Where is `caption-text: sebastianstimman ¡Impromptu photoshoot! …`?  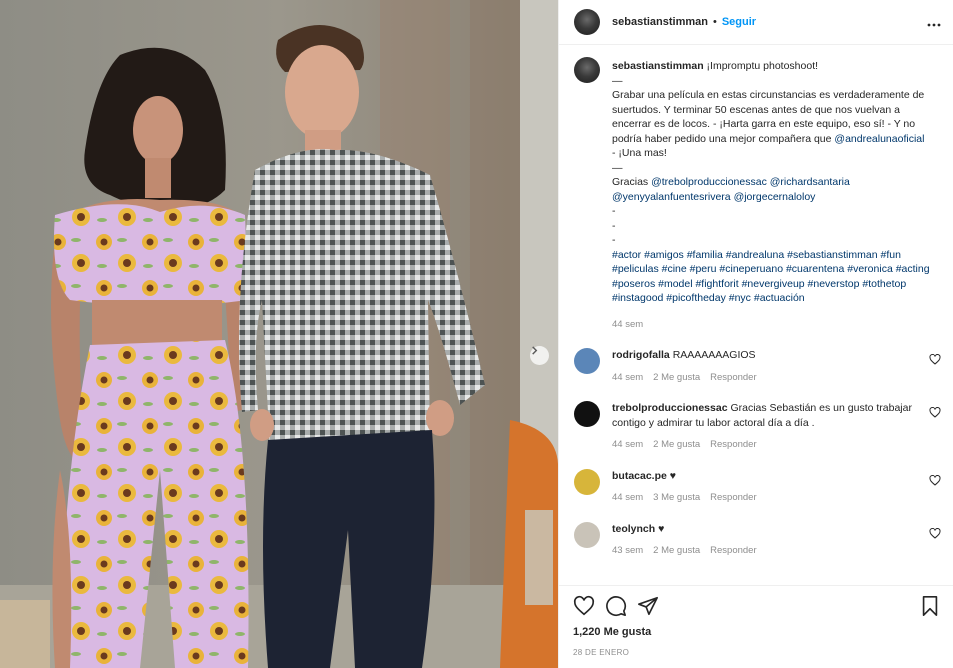 caption-text: sebastianstimman ¡Impromptu photoshoot! … is located at coordinates (776, 182).